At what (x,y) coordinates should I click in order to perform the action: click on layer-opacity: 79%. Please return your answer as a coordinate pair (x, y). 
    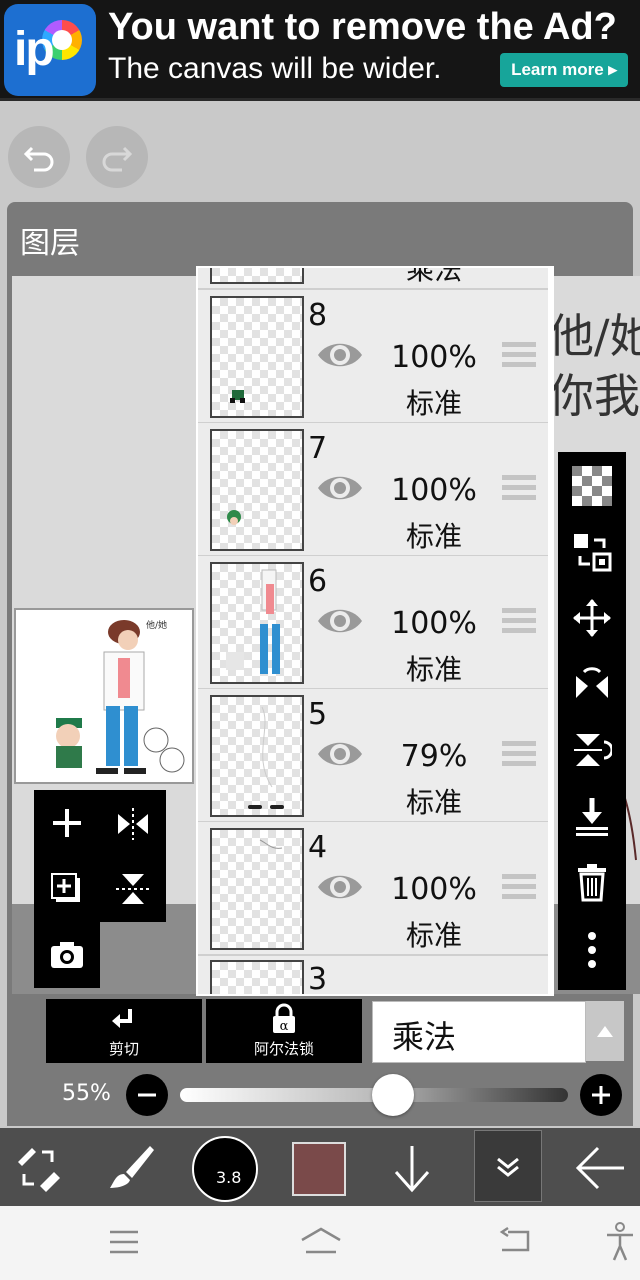
    Looking at the image, I should click on (434, 756).